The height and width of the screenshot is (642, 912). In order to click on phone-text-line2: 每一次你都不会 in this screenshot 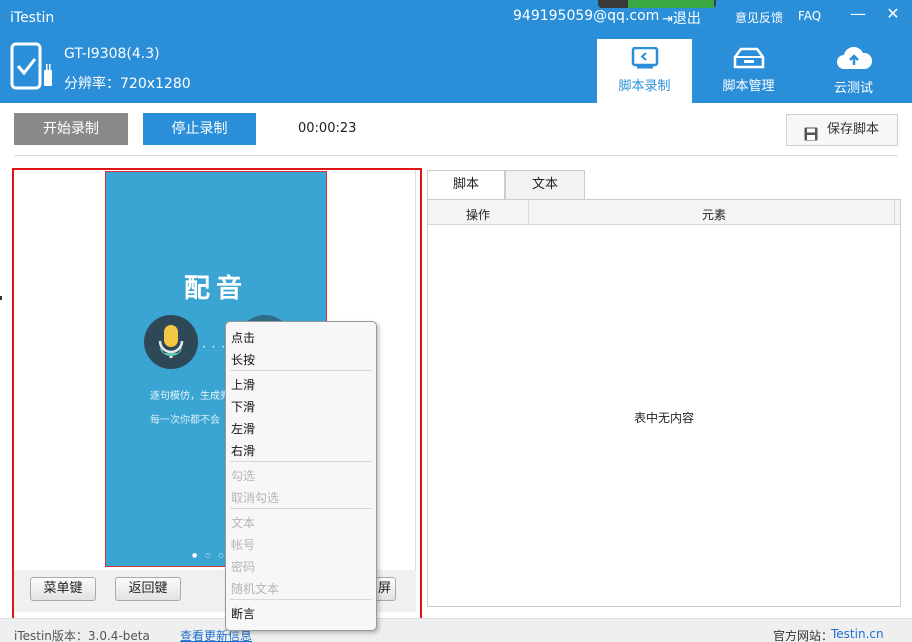, I will do `click(185, 420)`.